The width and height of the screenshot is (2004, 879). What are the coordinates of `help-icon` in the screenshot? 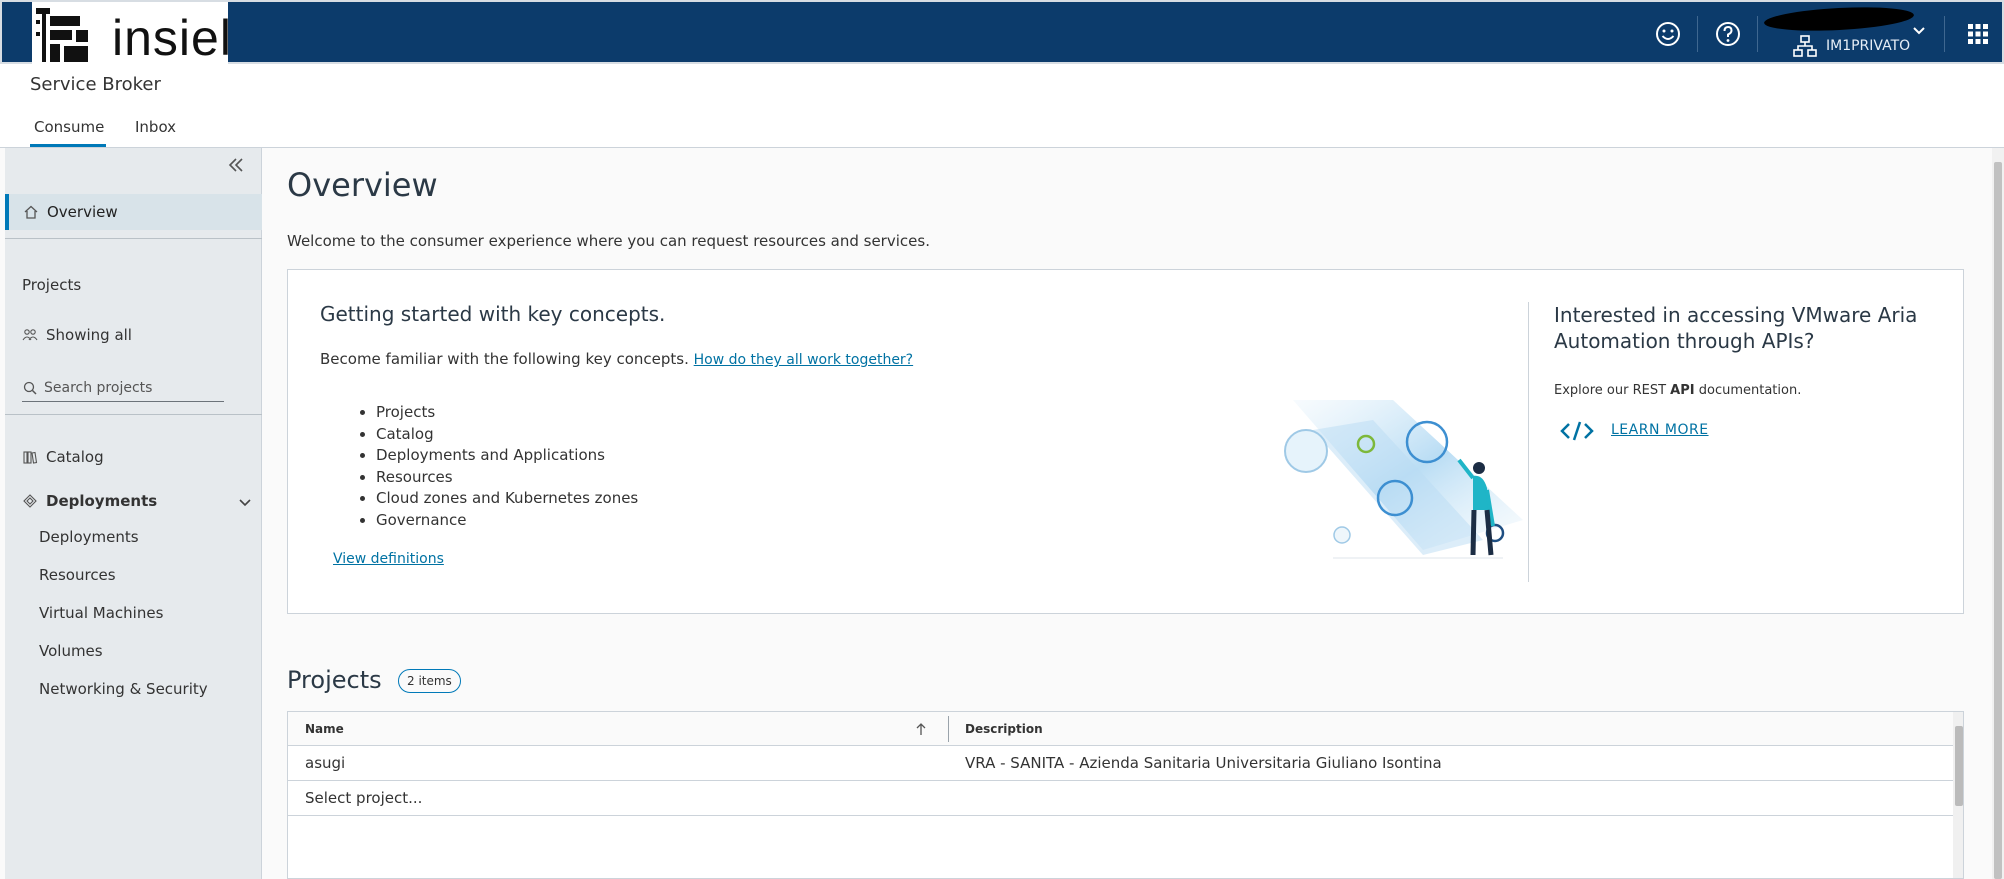 It's located at (1728, 34).